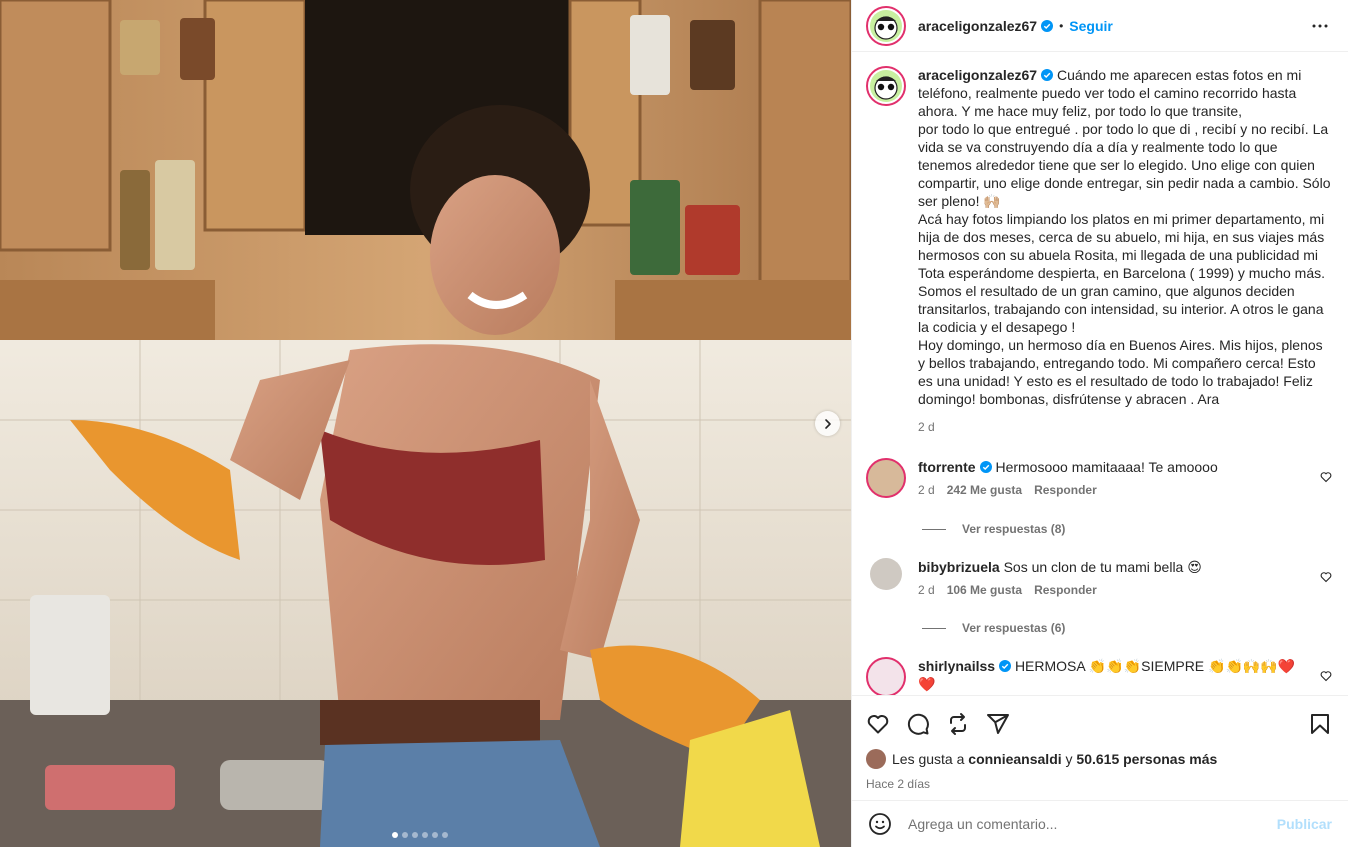 The height and width of the screenshot is (847, 1348). What do you see at coordinates (928, 759) in the screenshot?
I see `likes-prefix: Les gusta a` at bounding box center [928, 759].